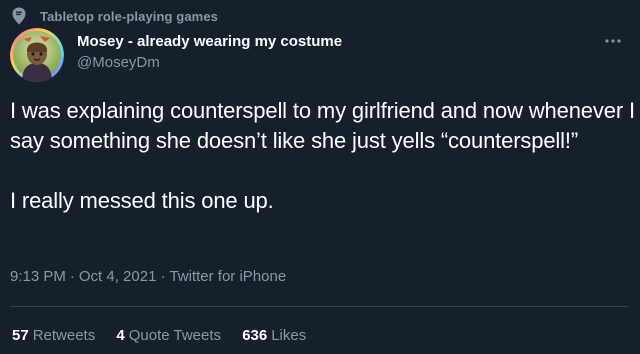 This screenshot has height=354, width=640. What do you see at coordinates (118, 276) in the screenshot?
I see `tweet-date: Oct 4, 2021` at bounding box center [118, 276].